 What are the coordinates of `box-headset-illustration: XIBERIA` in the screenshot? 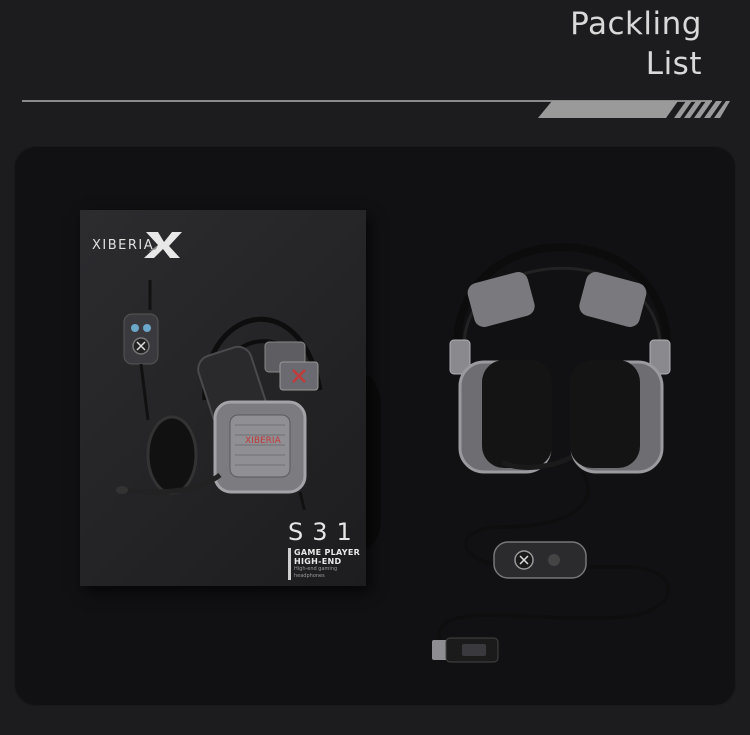 It's located at (219, 395).